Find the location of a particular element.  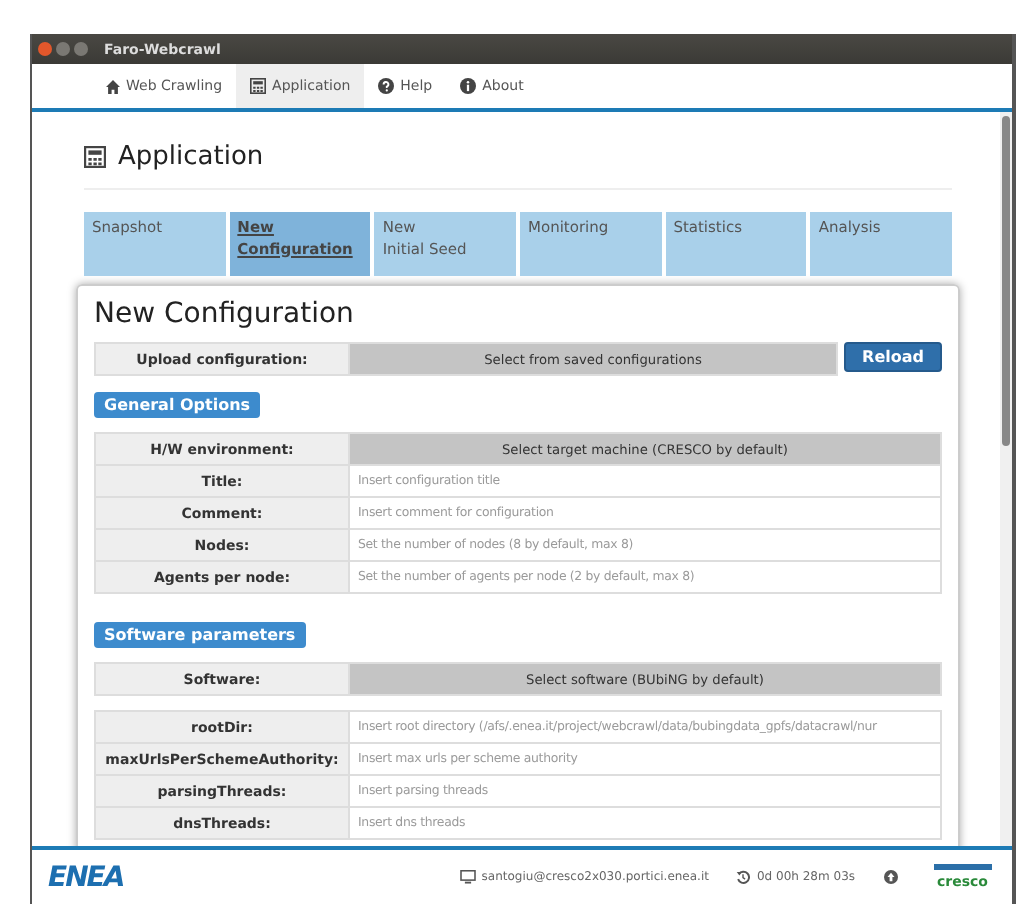

close-button is located at coordinates (45, 49).